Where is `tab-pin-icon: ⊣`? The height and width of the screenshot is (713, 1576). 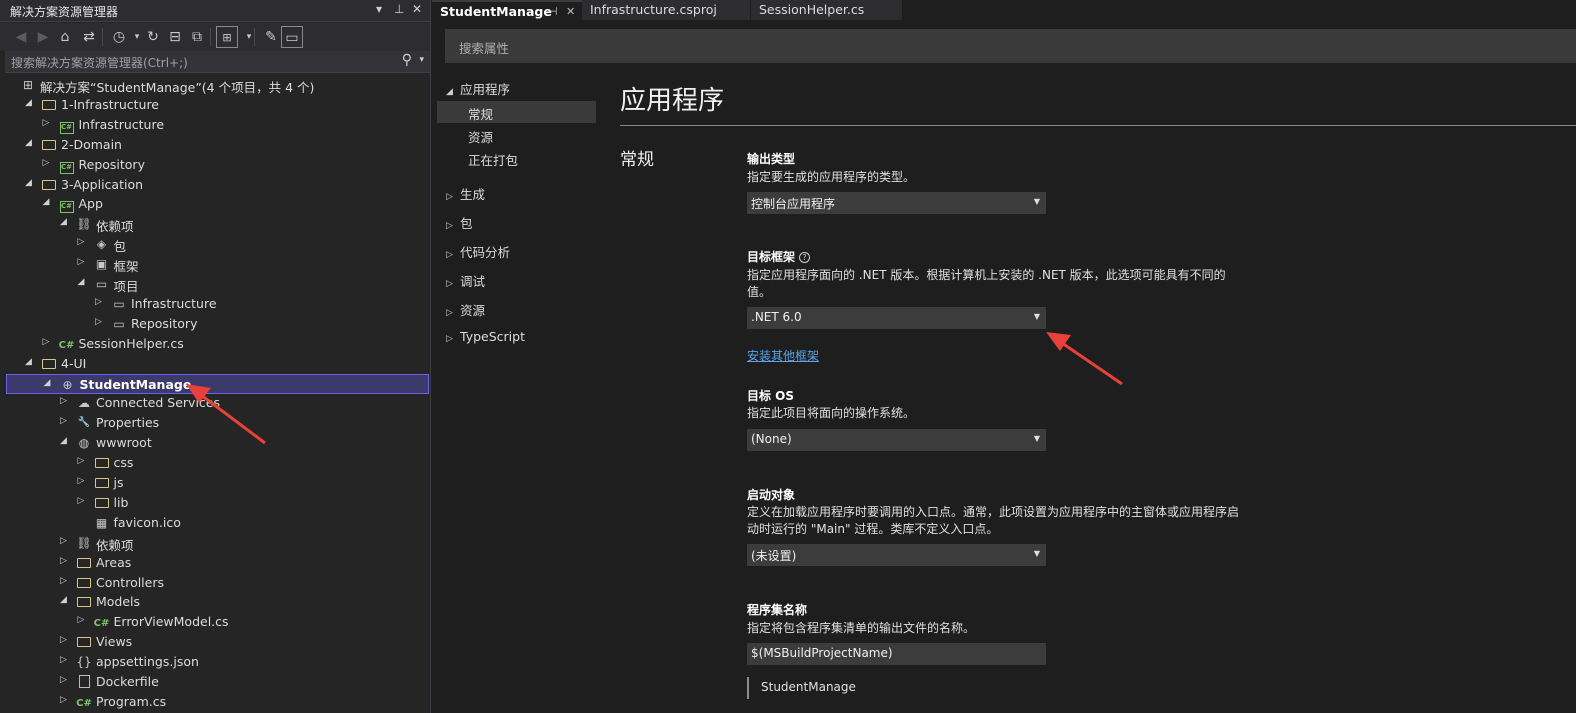
tab-pin-icon: ⊣ is located at coordinates (553, 11).